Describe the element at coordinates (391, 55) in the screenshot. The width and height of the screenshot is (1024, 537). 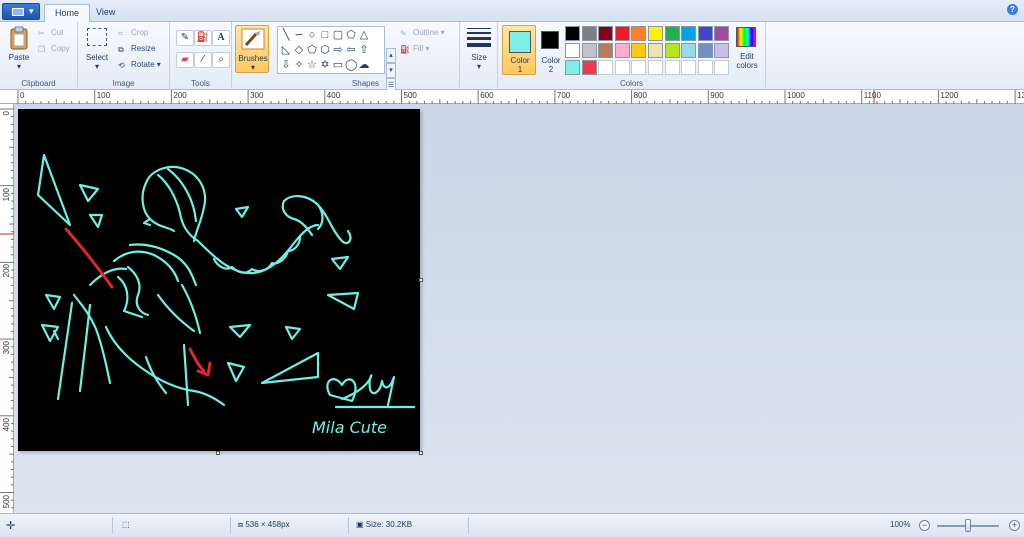
I see `shapes-scroll-up: ▴` at that location.